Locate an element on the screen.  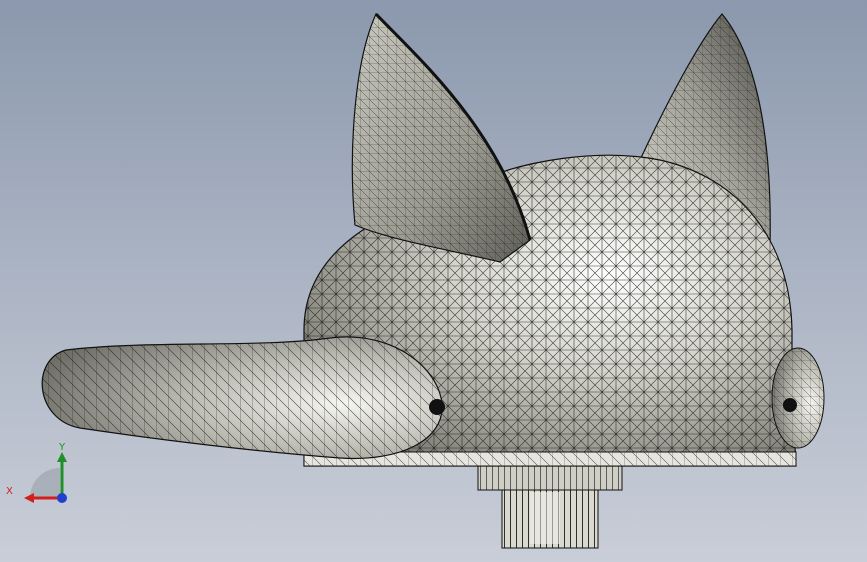
collar is located at coordinates (550, 478).